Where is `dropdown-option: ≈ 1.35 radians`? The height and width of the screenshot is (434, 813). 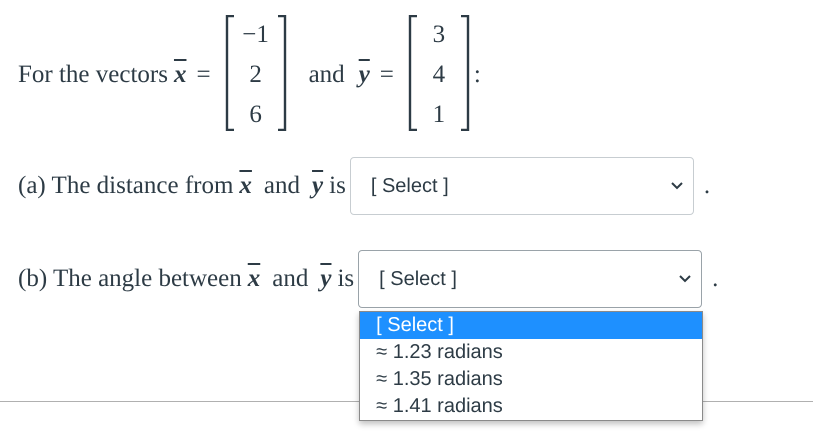 dropdown-option: ≈ 1.35 radians is located at coordinates (531, 379).